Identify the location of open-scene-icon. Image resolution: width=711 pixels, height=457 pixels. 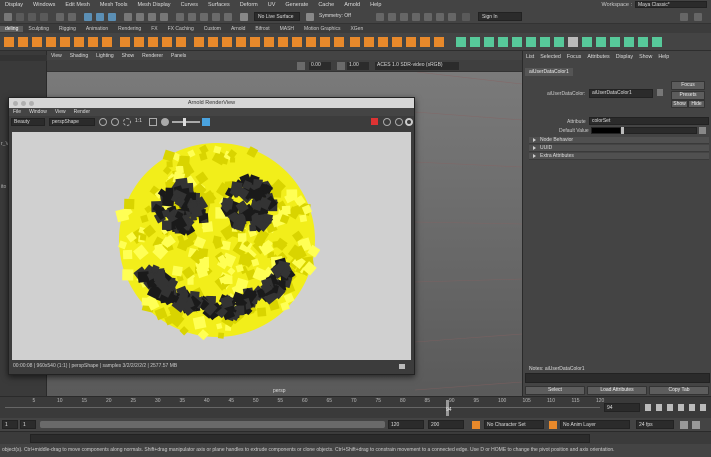
(32, 17).